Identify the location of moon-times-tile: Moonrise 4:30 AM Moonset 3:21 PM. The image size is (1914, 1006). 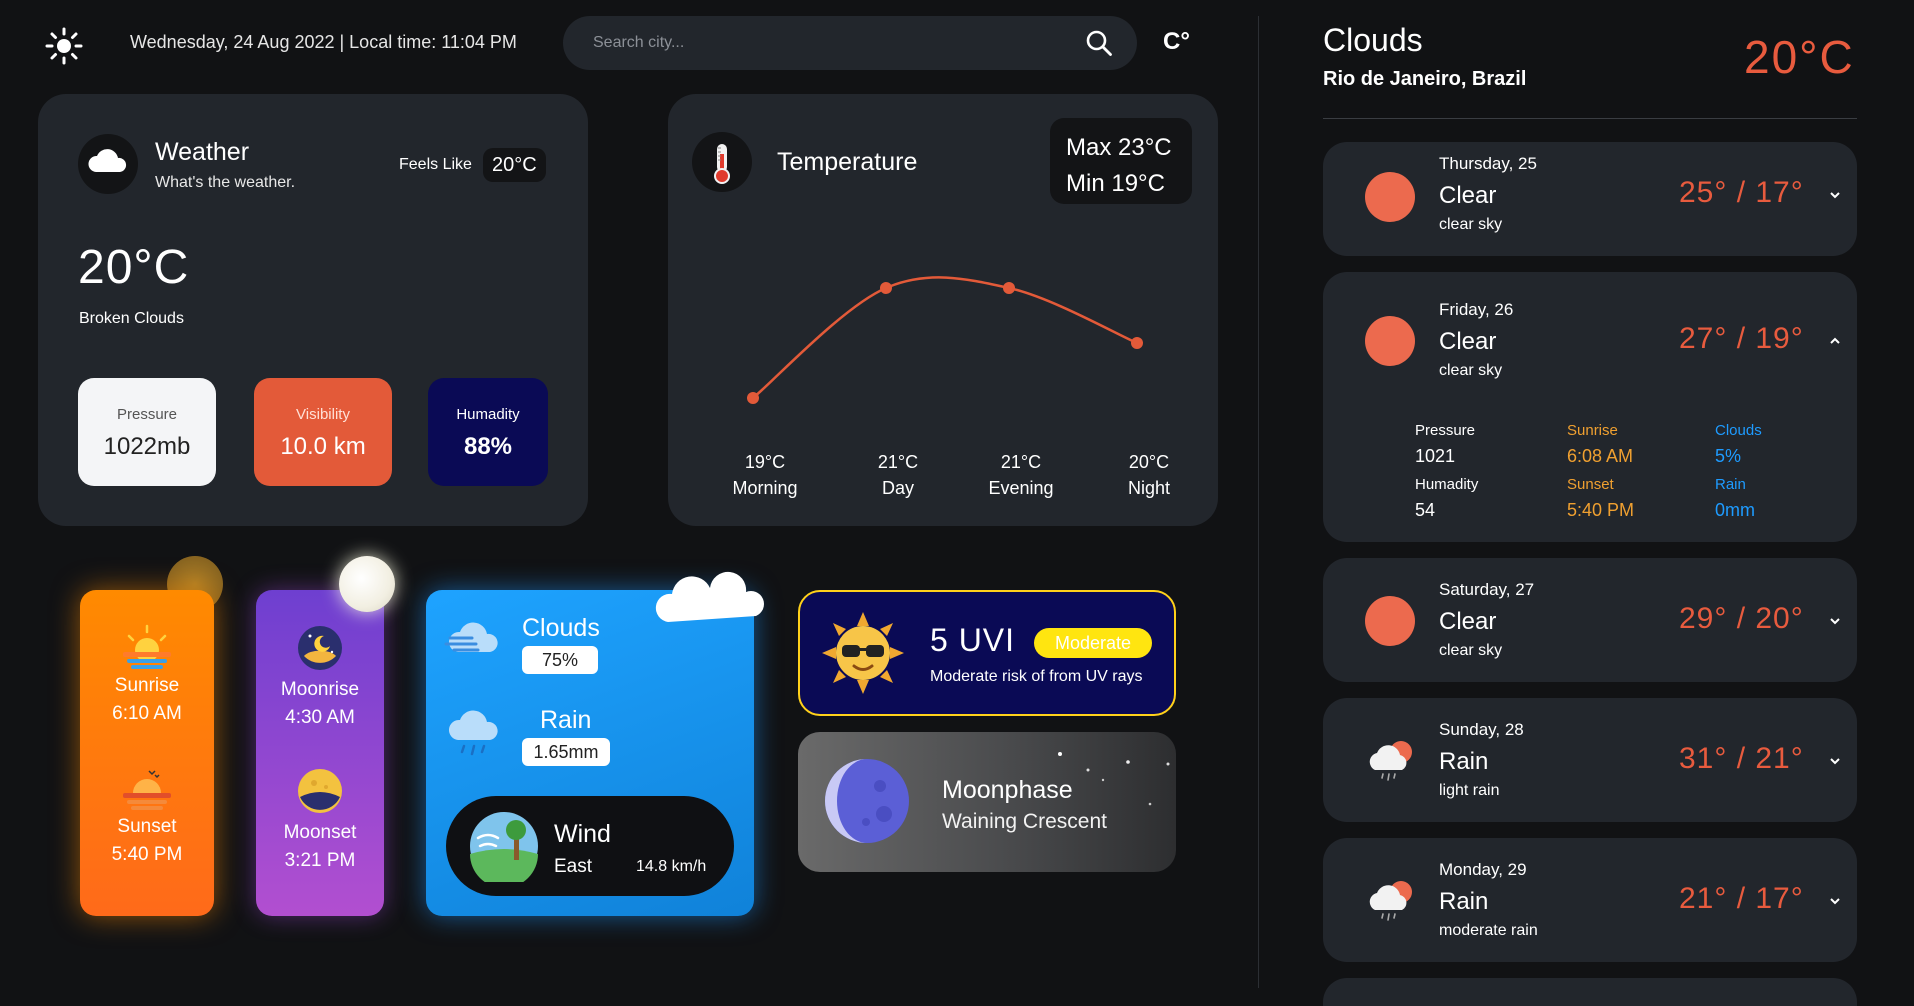
(320, 753).